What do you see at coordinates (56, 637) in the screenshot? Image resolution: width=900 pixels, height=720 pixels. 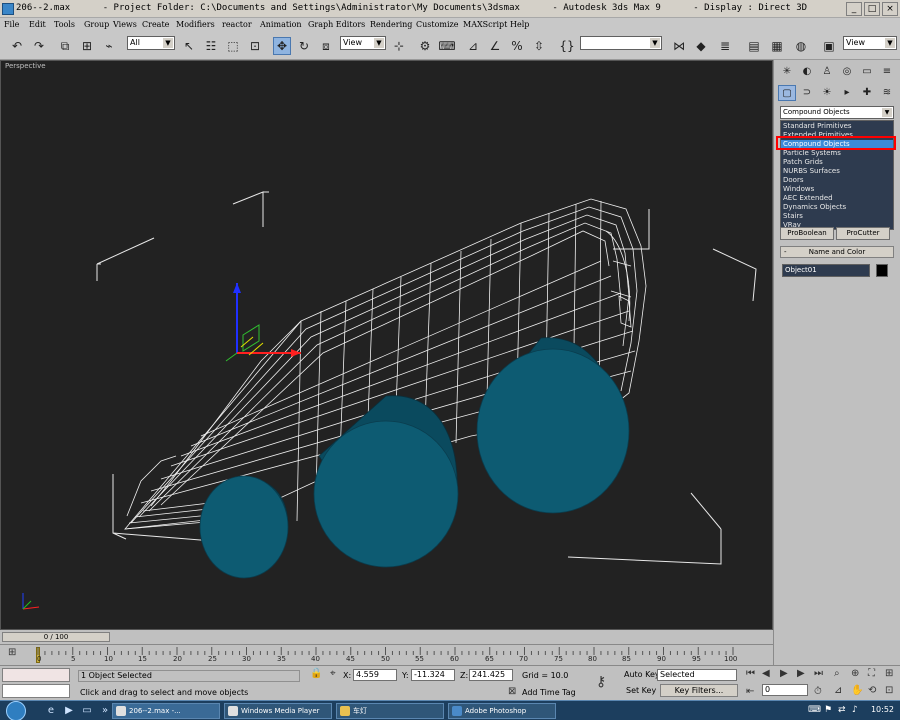 I see `time-slider: 0 / 100` at bounding box center [56, 637].